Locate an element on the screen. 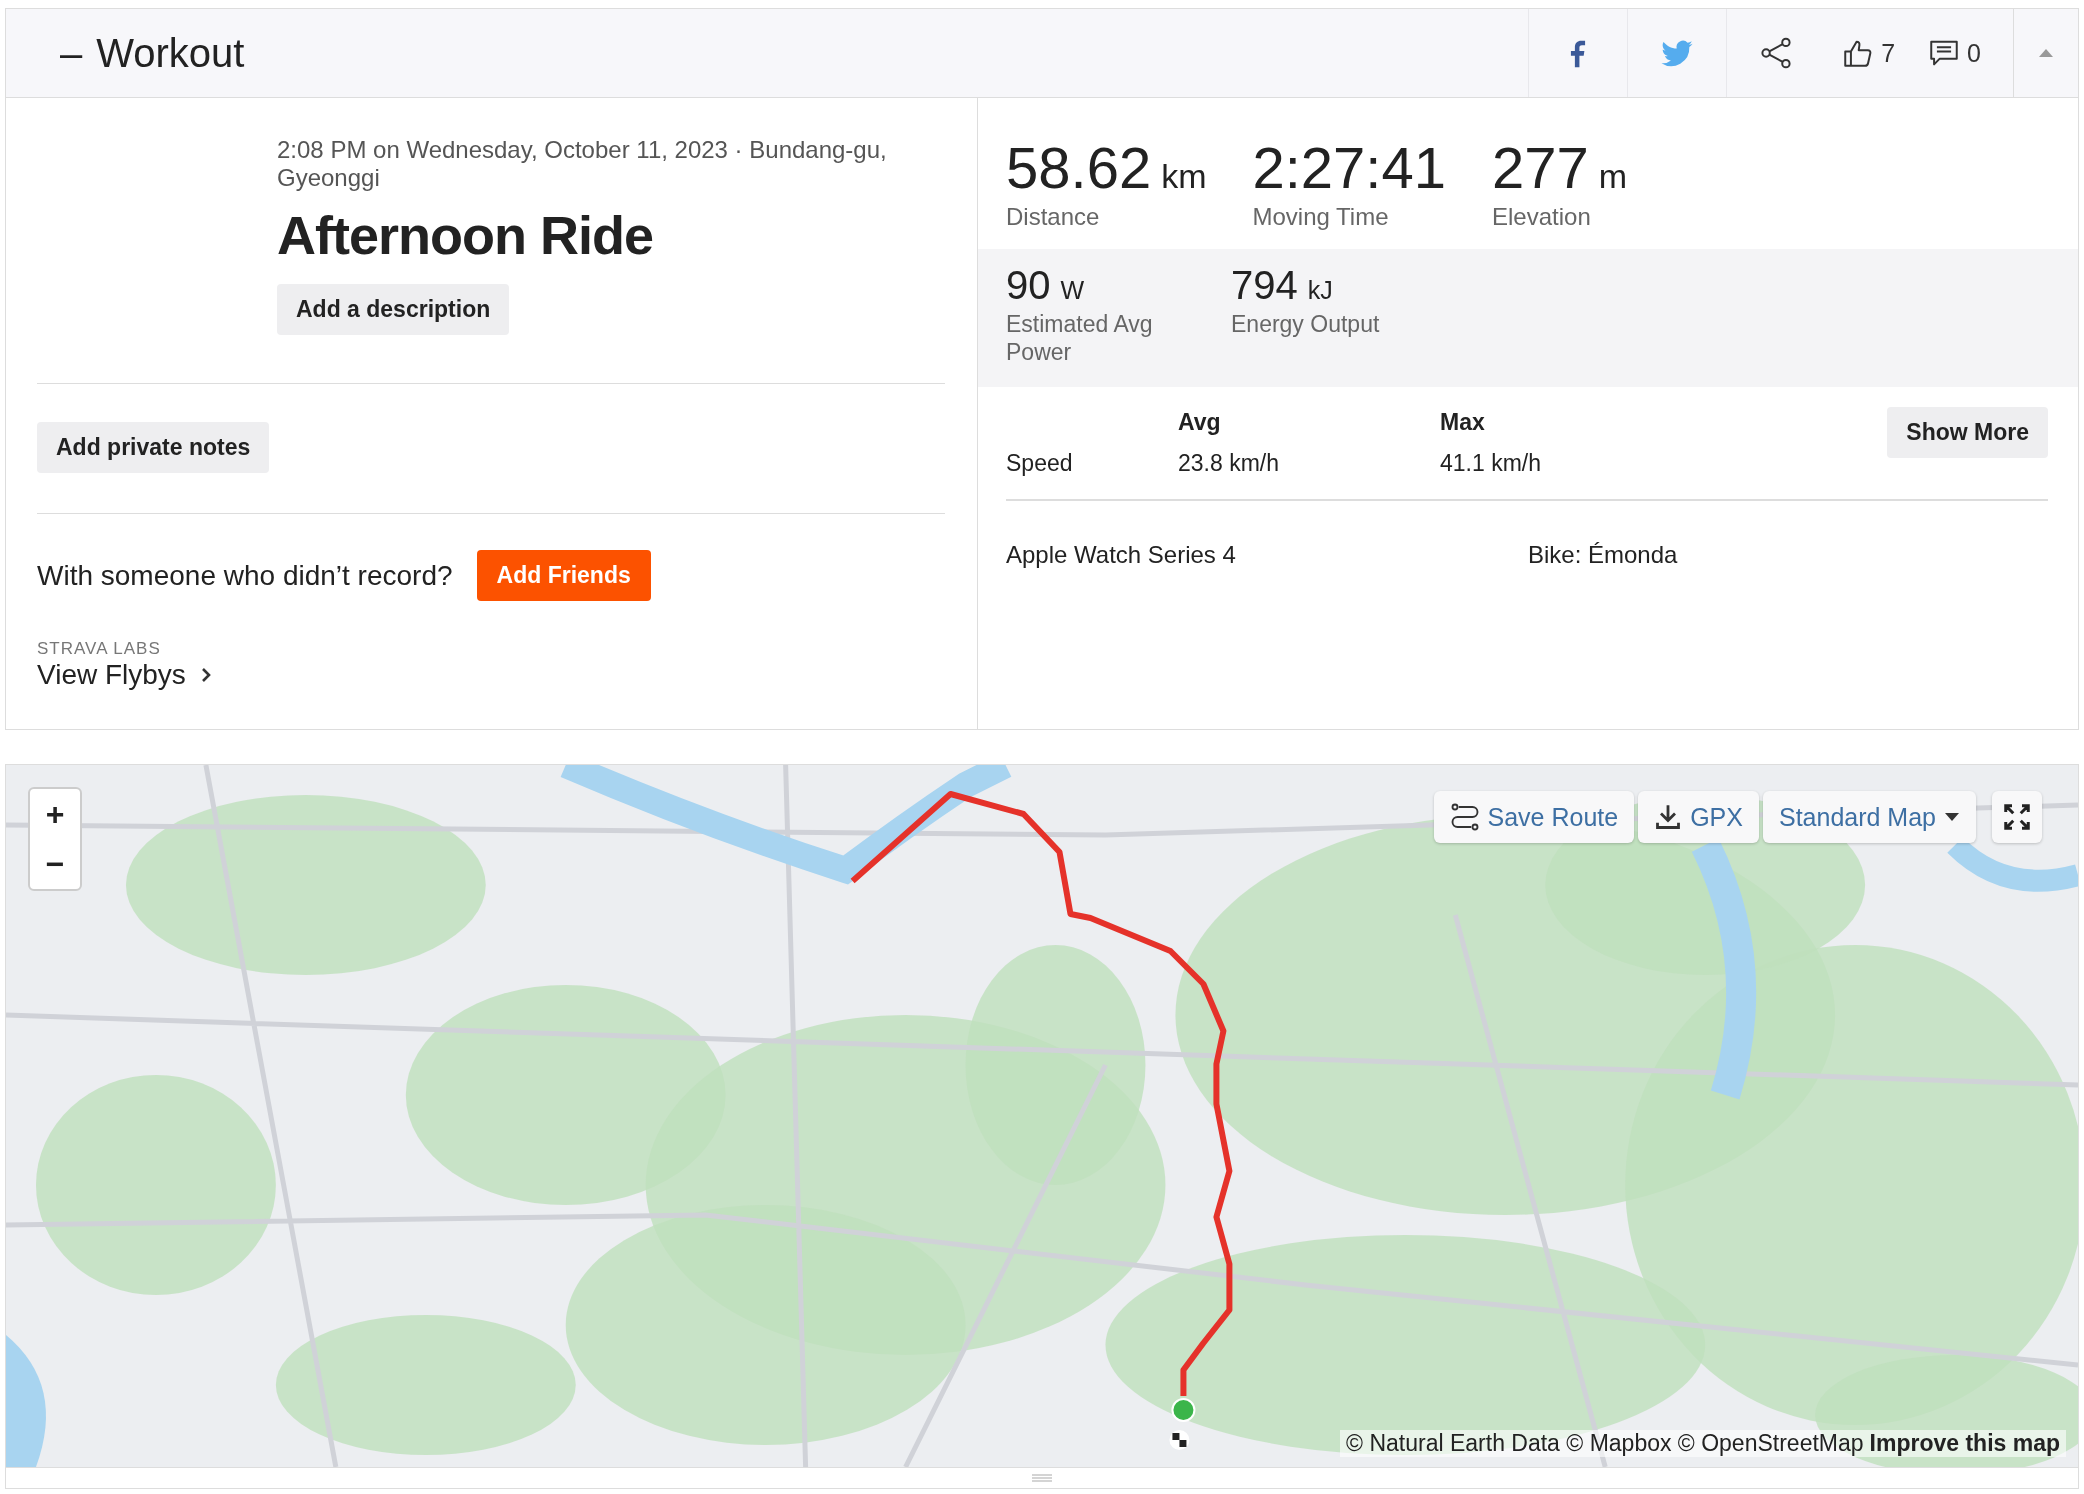  friends-prompt: With someone who didn’t record? is located at coordinates (245, 575).